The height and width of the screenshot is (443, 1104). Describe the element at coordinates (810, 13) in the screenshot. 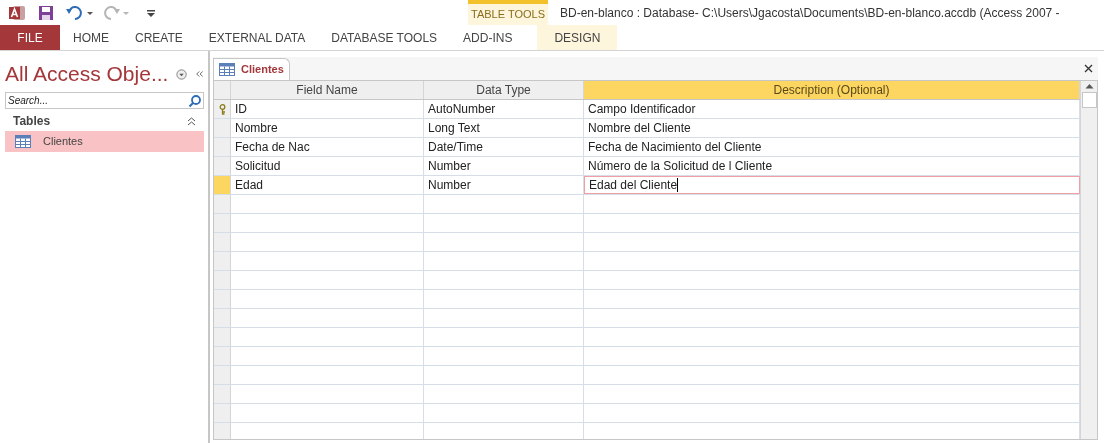

I see `window-title: BD-en-blanco : Database- C:\Users\Jgacosta\Documents\BD-en-blanco.accdb (Access 2007 -` at that location.